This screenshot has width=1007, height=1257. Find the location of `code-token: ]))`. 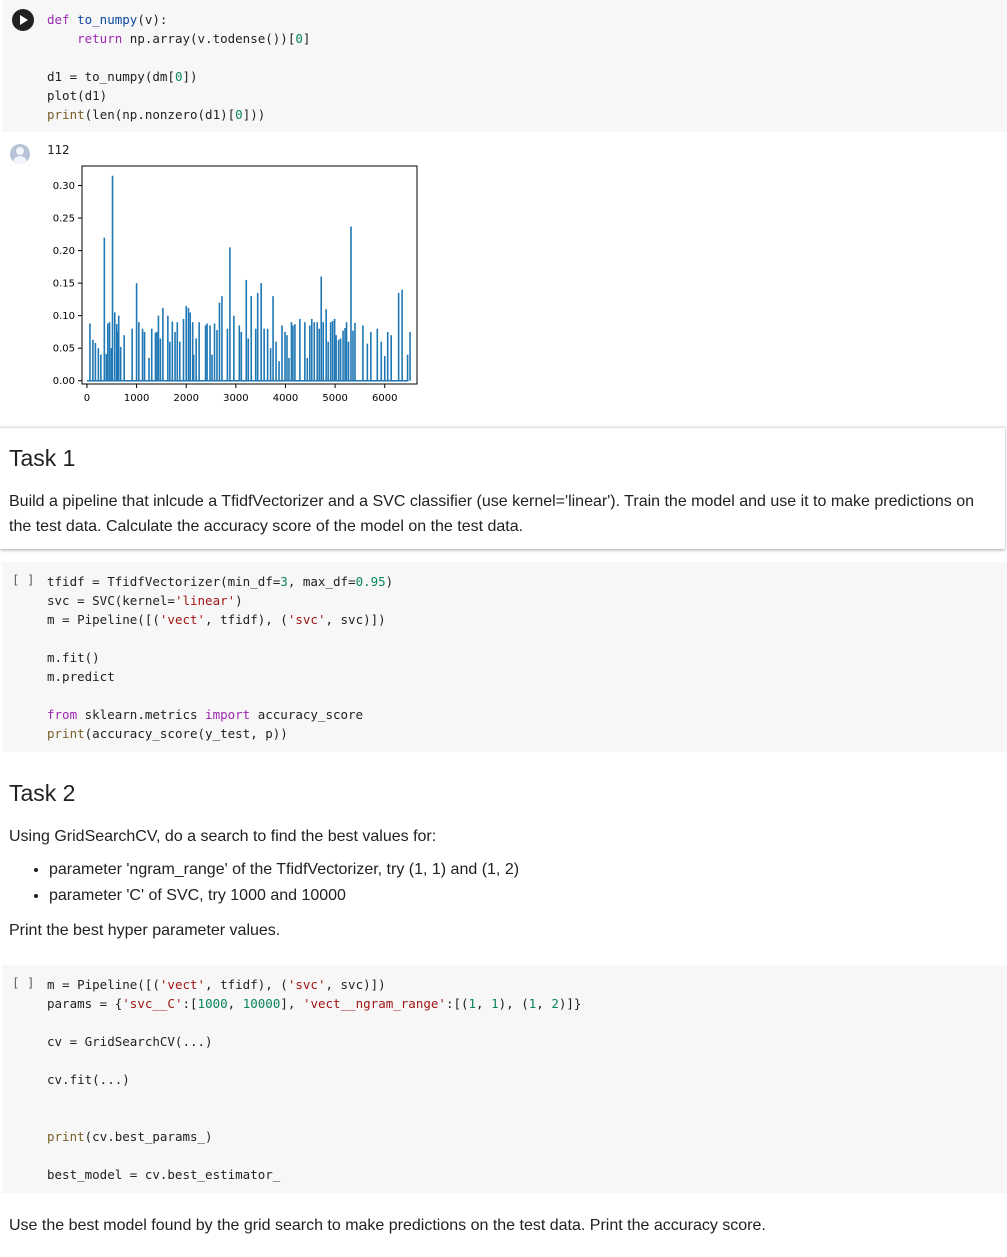

code-token: ])) is located at coordinates (254, 114).